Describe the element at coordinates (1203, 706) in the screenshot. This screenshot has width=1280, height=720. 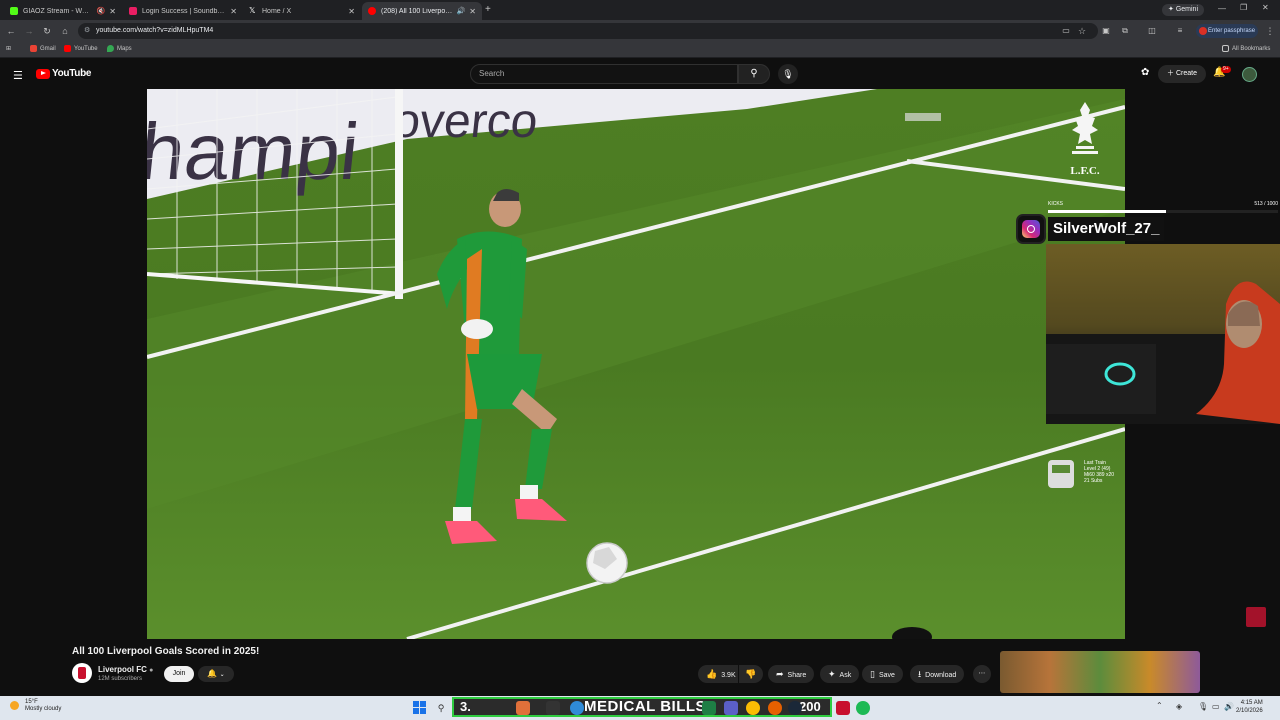
I see `microphone-tray-icon: 🎙` at that location.